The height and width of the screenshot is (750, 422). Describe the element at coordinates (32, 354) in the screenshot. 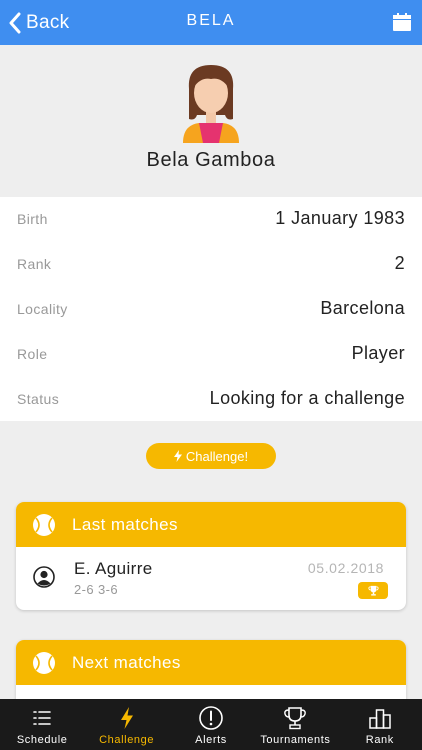

I see `detail-label: Role` at that location.